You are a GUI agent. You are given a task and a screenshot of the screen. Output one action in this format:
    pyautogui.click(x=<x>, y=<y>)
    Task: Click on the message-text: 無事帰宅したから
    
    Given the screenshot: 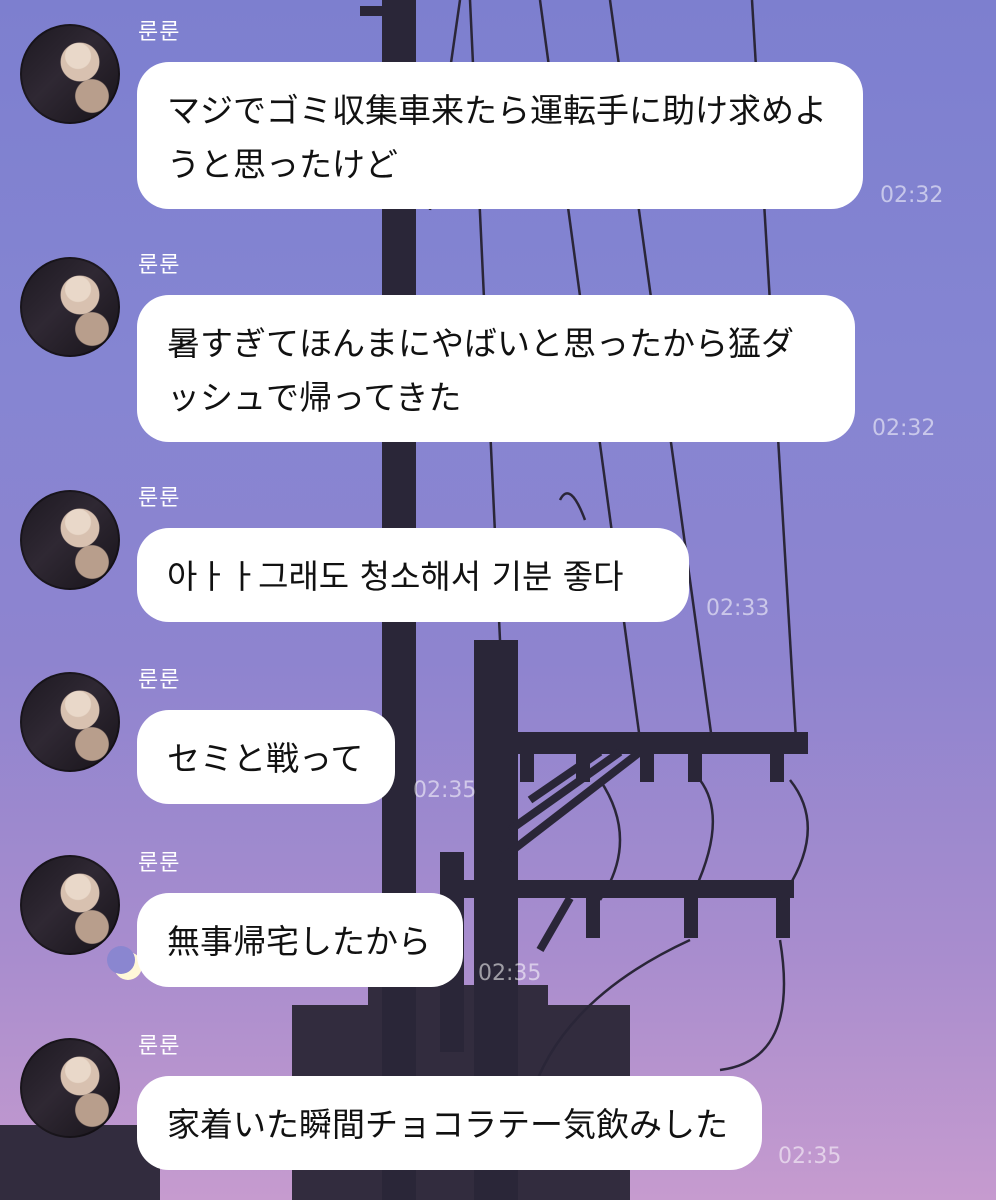 What is the action you would take?
    pyautogui.click(x=299, y=941)
    